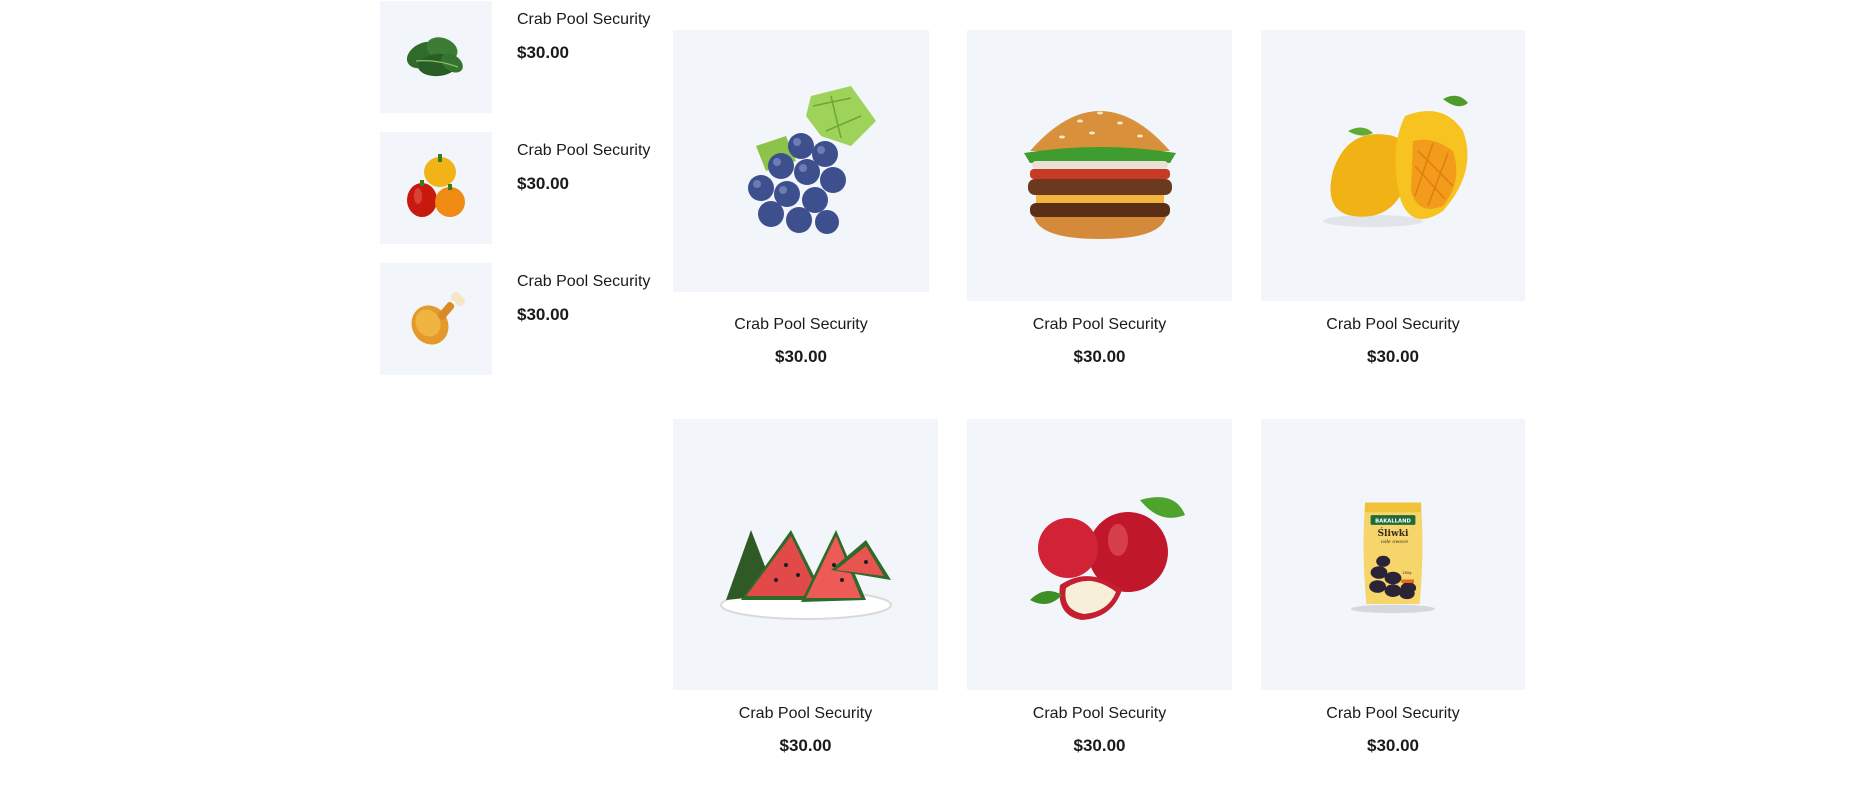 The width and height of the screenshot is (1868, 787). I want to click on bell-peppers-icon, so click(436, 185).